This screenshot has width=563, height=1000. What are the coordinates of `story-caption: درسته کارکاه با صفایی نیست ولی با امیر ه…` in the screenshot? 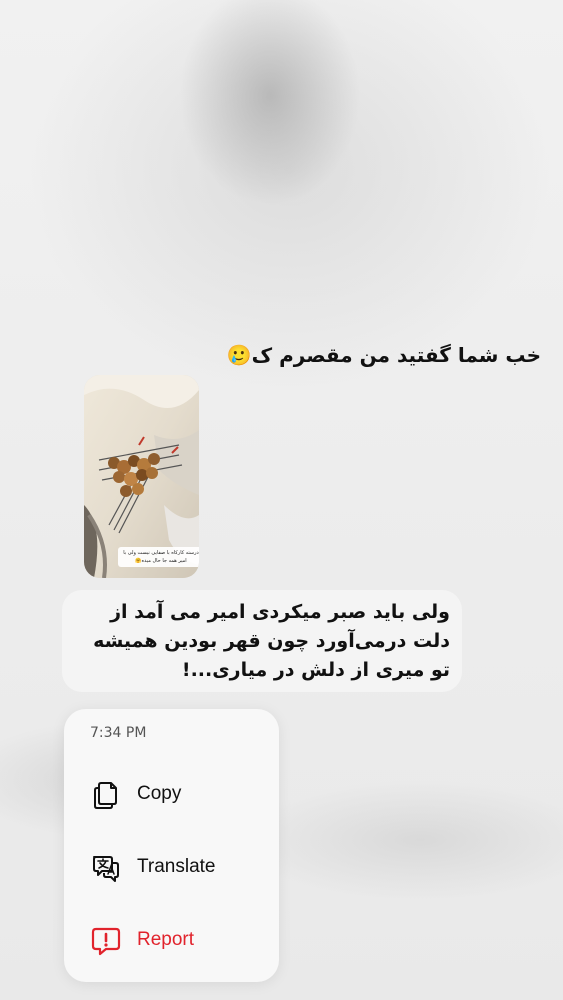 It's located at (158, 557).